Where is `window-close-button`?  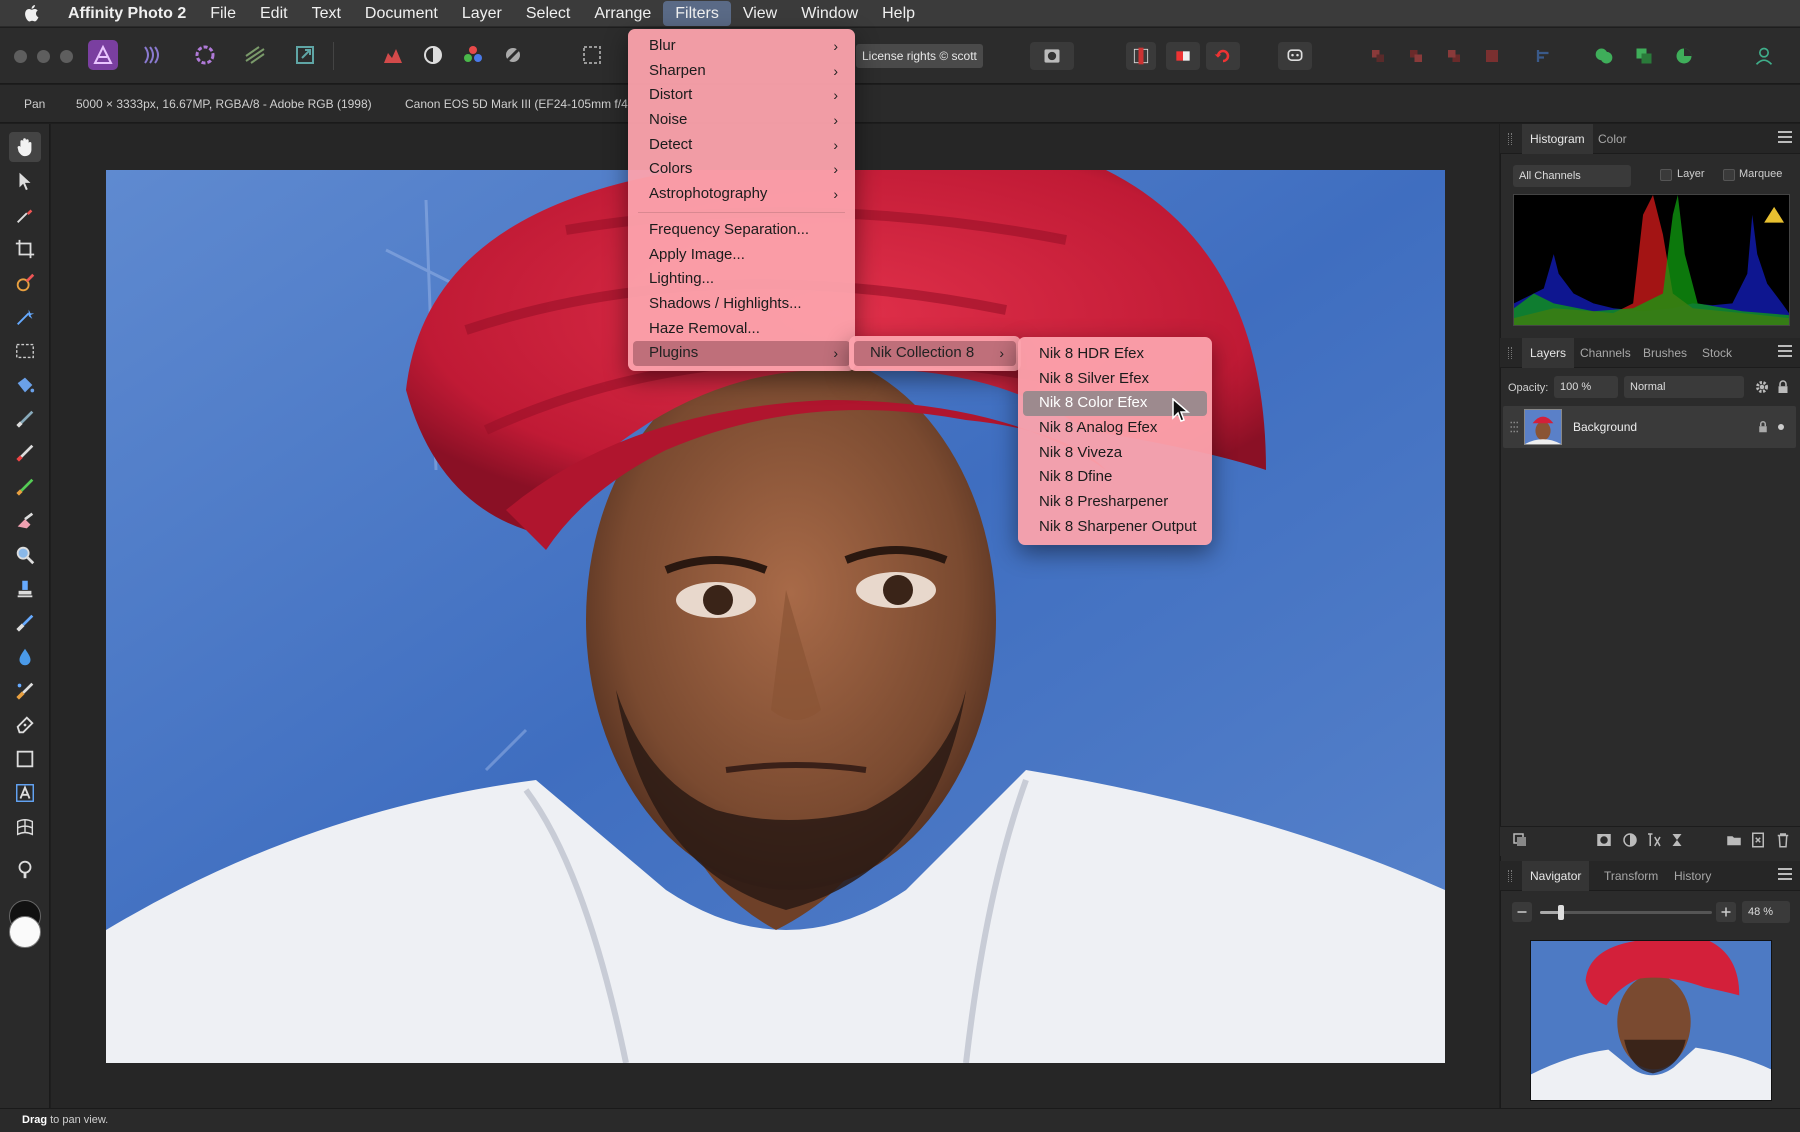
window-close-button is located at coordinates (20, 56).